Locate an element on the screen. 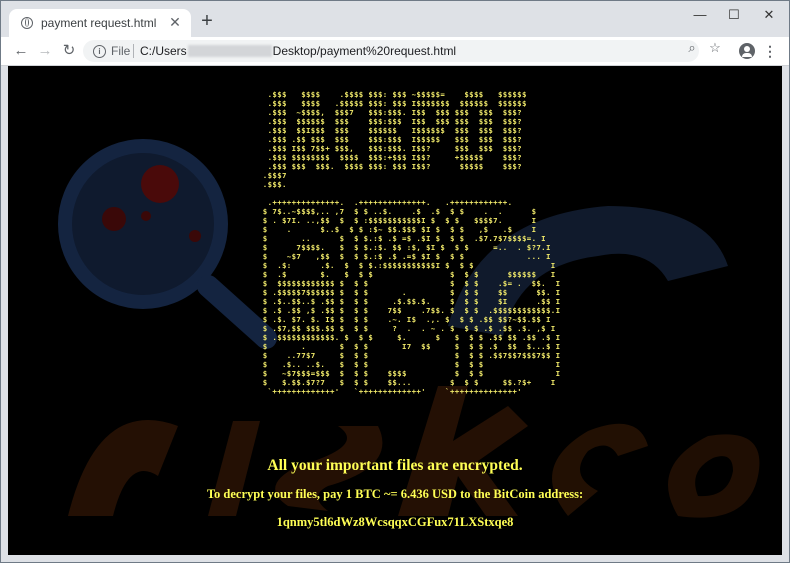 Image resolution: width=790 pixels, height=563 pixels. url-scheme-label: File is located at coordinates (121, 51).